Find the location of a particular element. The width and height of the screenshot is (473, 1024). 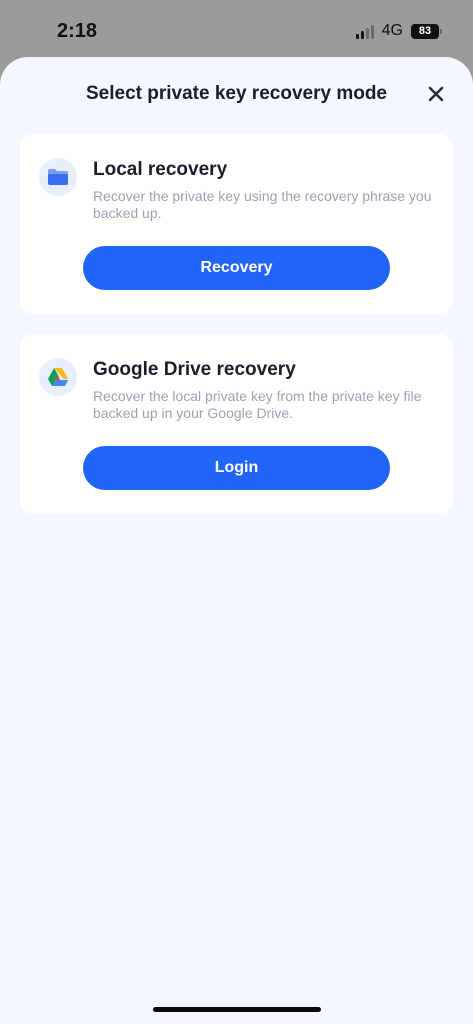

status-indicators: 4G 83 is located at coordinates (398, 31).